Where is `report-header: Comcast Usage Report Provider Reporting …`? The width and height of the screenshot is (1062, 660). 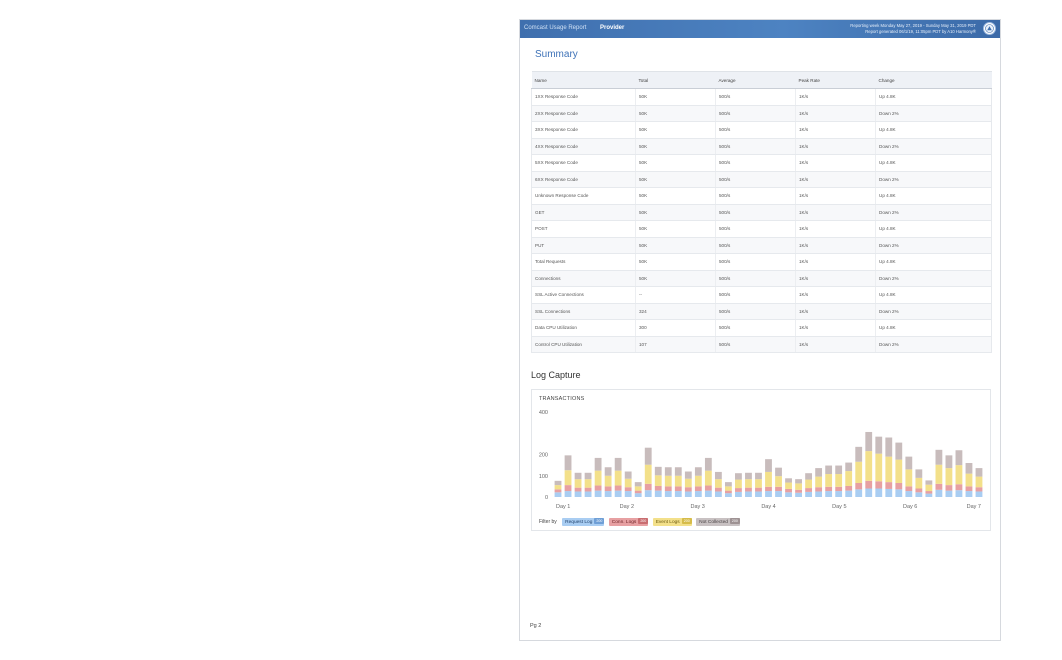
report-header: Comcast Usage Report Provider Reporting … is located at coordinates (760, 29).